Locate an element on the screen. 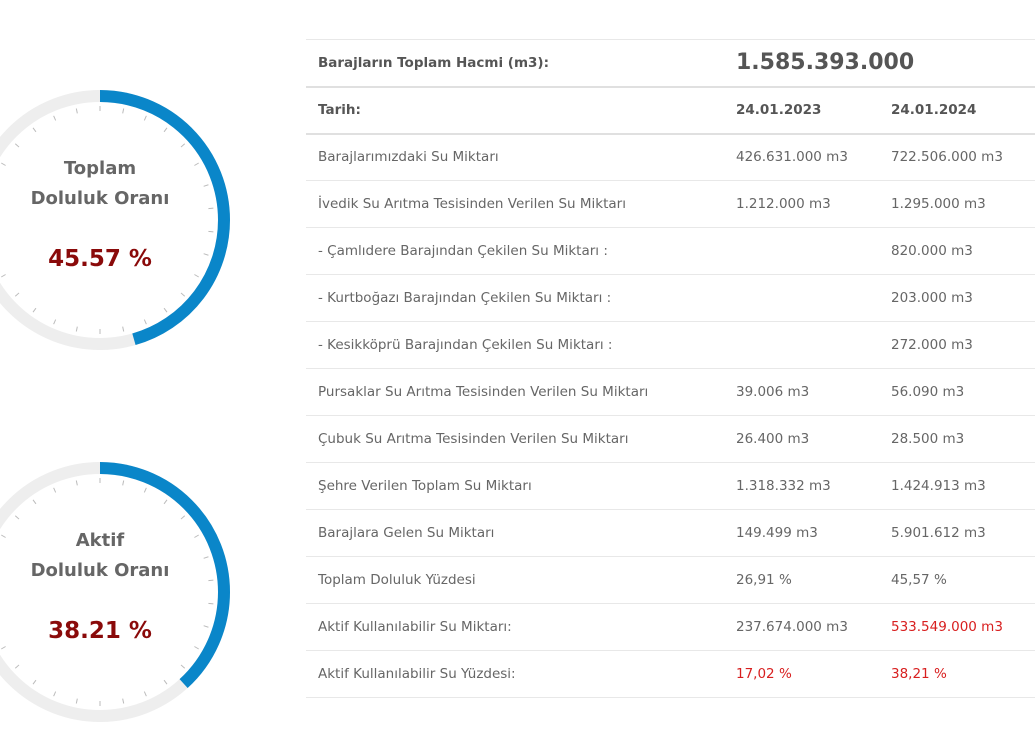 The height and width of the screenshot is (742, 1035). value-2024: 1.424.913 m3 is located at coordinates (957, 486).